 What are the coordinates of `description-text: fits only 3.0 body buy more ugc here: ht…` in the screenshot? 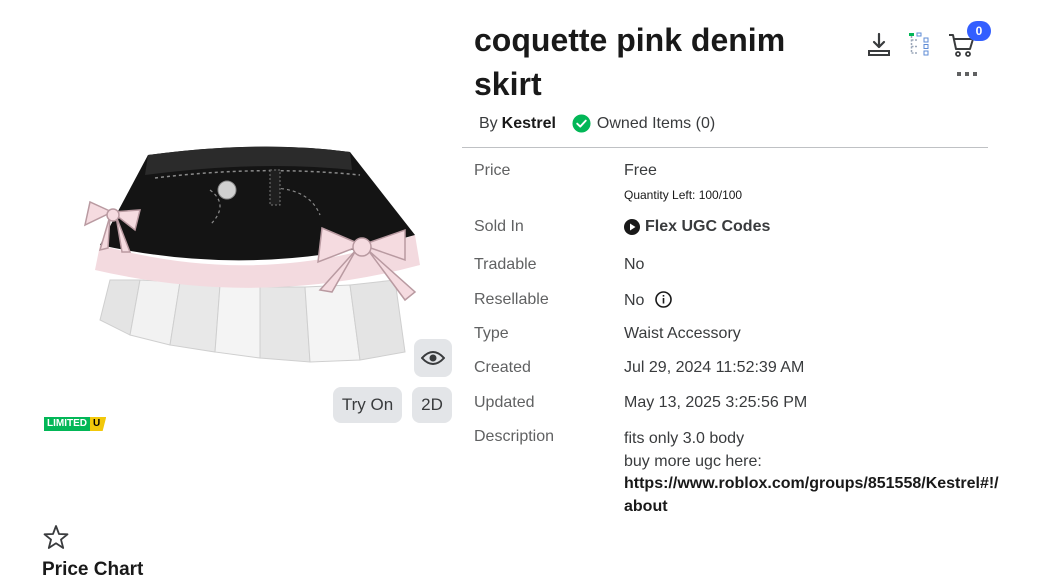 It's located at (811, 473).